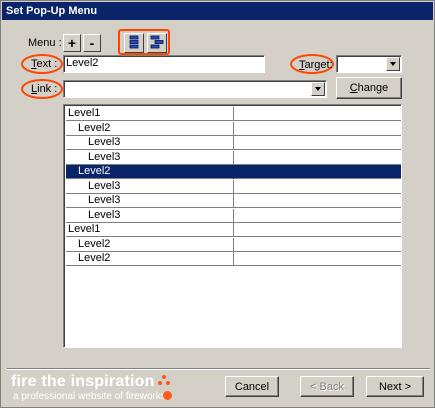 The image size is (435, 408). I want to click on menu-label: Menu :, so click(45, 43).